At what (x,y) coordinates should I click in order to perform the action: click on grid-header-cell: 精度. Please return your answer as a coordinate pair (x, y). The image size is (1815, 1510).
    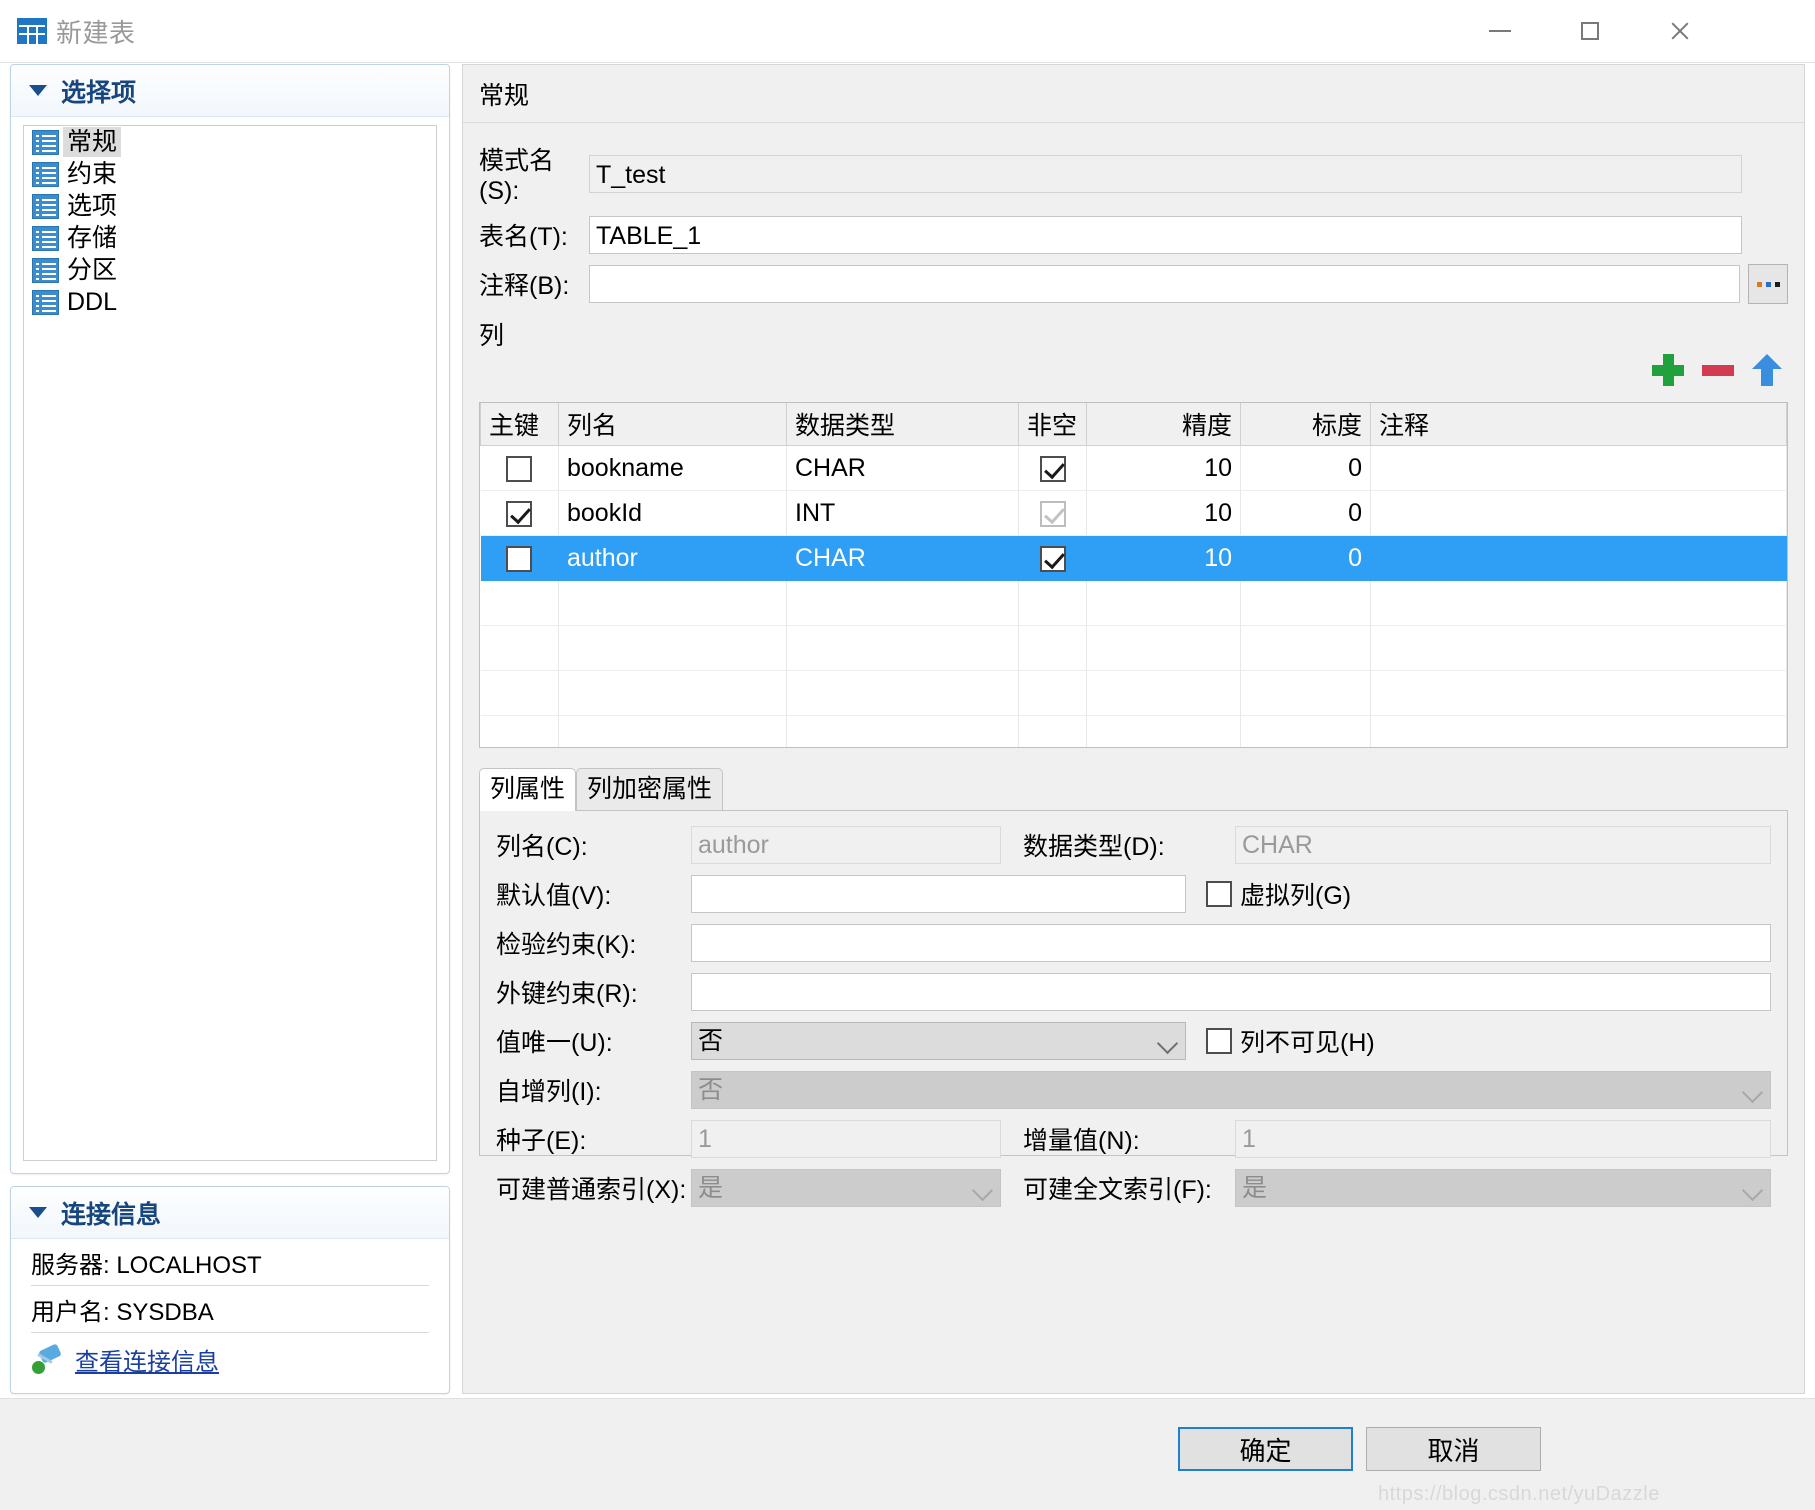
    Looking at the image, I should click on (1163, 424).